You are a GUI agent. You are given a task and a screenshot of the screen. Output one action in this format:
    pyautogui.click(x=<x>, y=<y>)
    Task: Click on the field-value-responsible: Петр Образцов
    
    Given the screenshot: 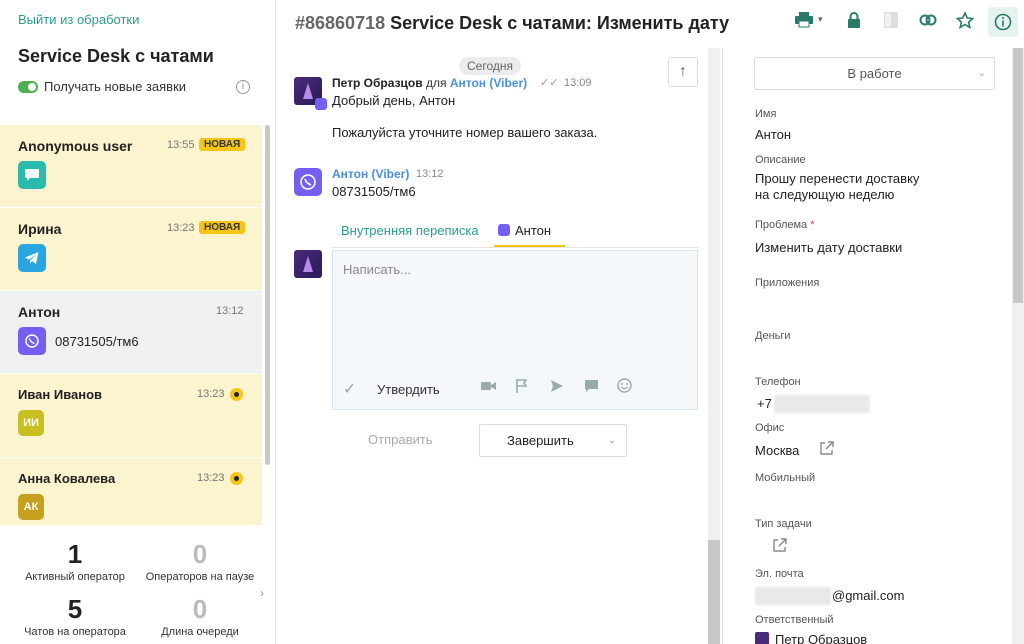 What is the action you would take?
    pyautogui.click(x=821, y=638)
    